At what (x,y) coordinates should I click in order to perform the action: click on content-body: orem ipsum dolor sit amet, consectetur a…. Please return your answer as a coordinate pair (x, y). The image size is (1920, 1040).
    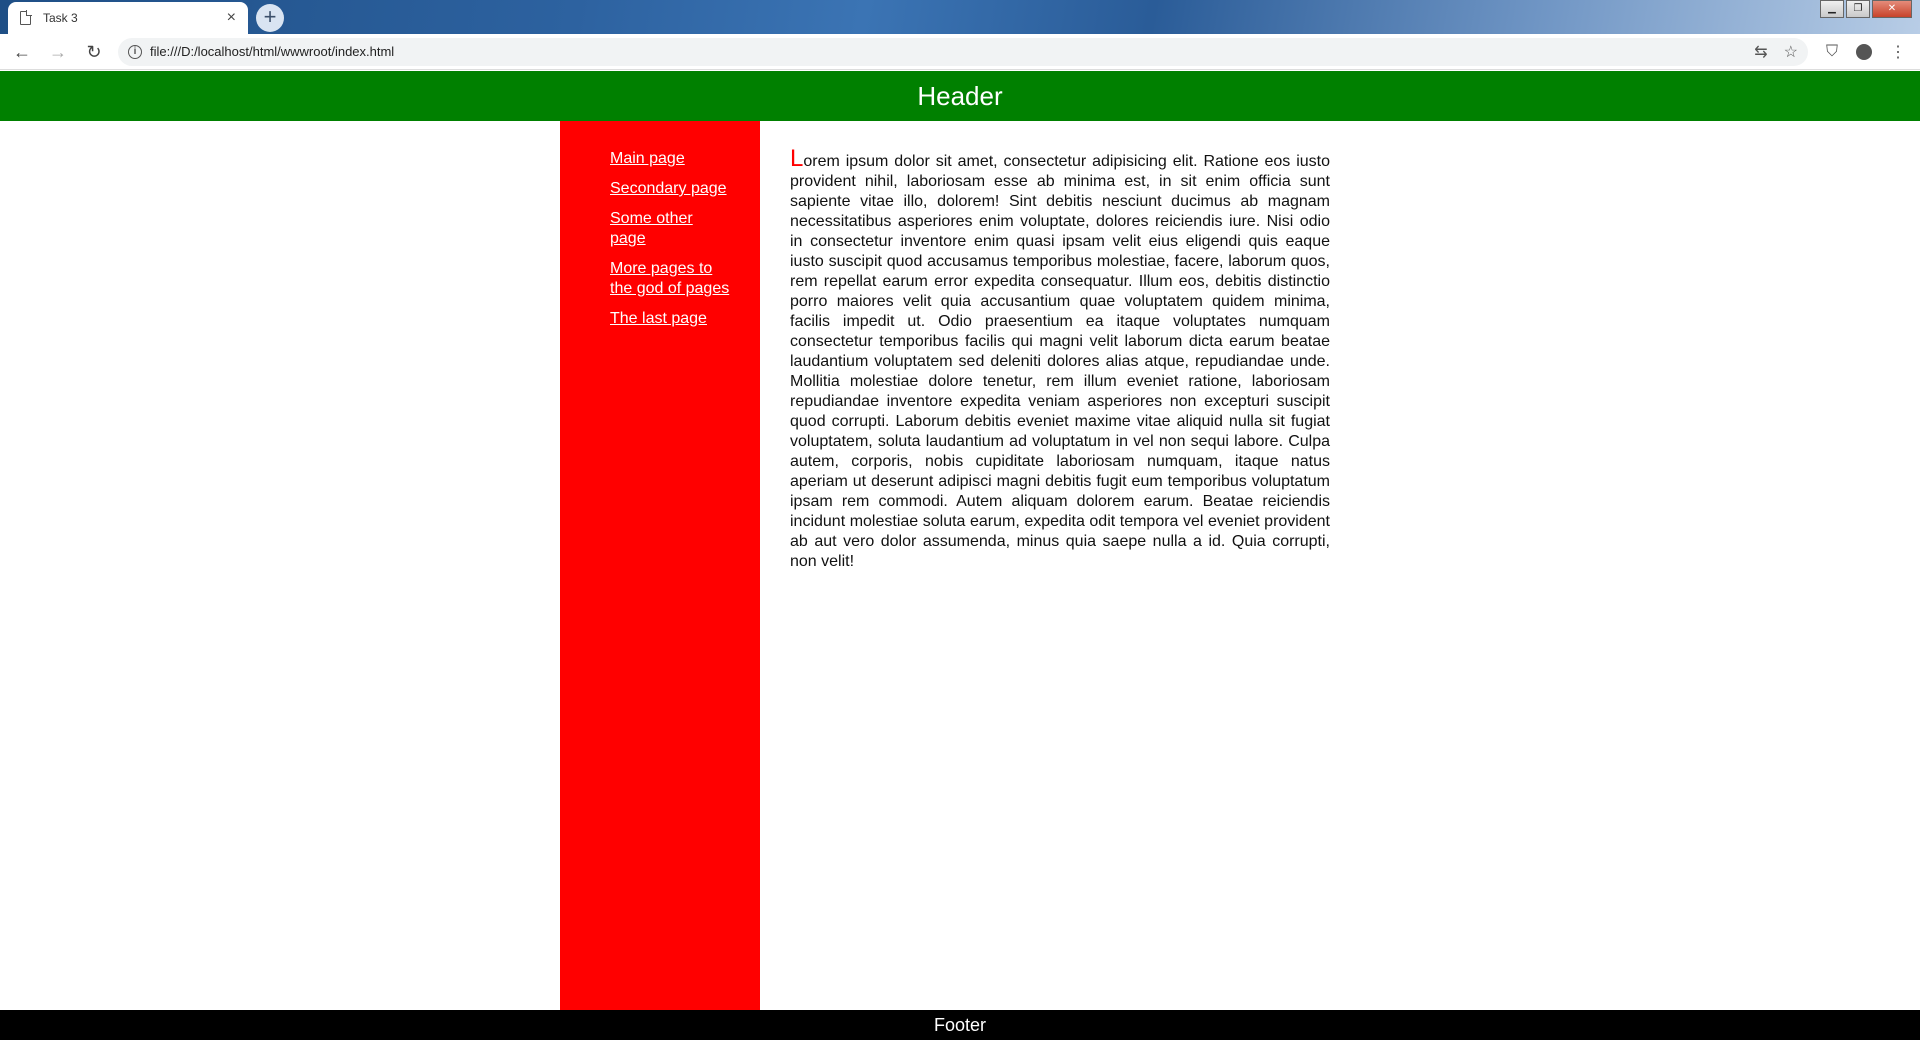
    Looking at the image, I should click on (1060, 361).